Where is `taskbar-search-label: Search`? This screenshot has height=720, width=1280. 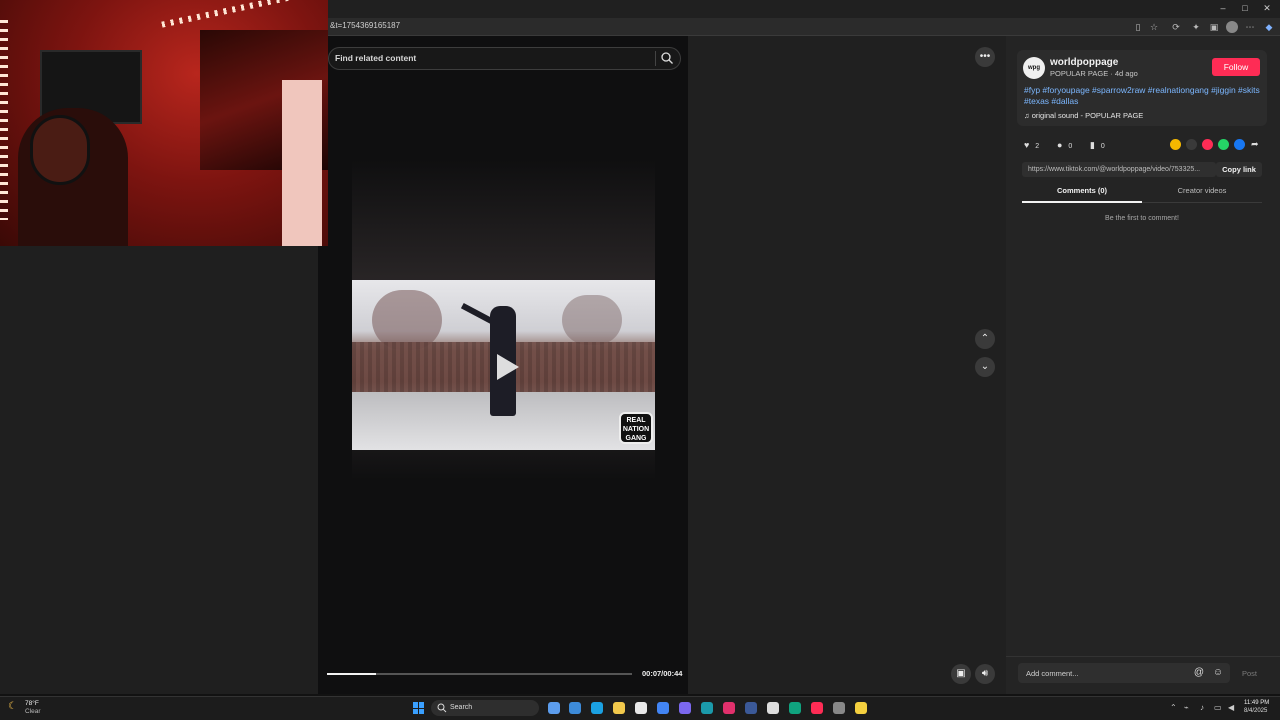 taskbar-search-label: Search is located at coordinates (461, 707).